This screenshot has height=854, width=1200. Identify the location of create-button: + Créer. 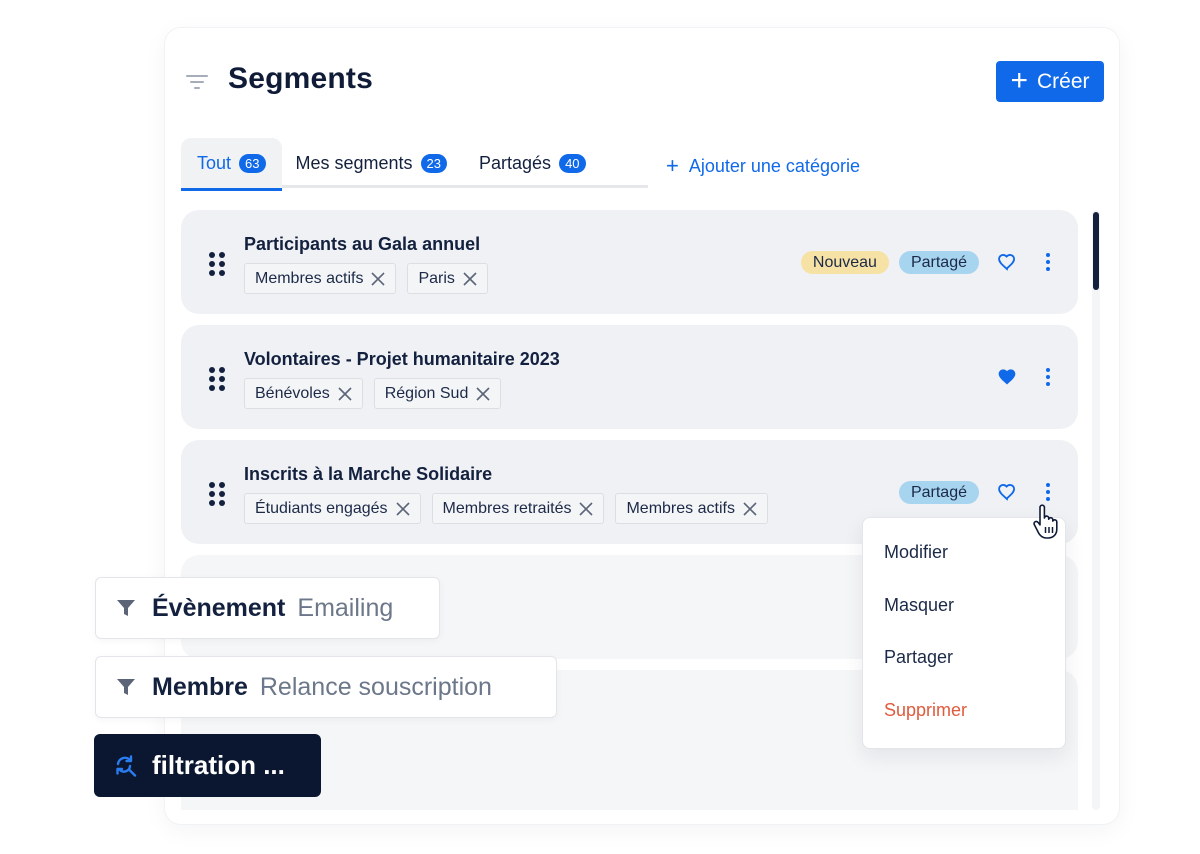
(1050, 81).